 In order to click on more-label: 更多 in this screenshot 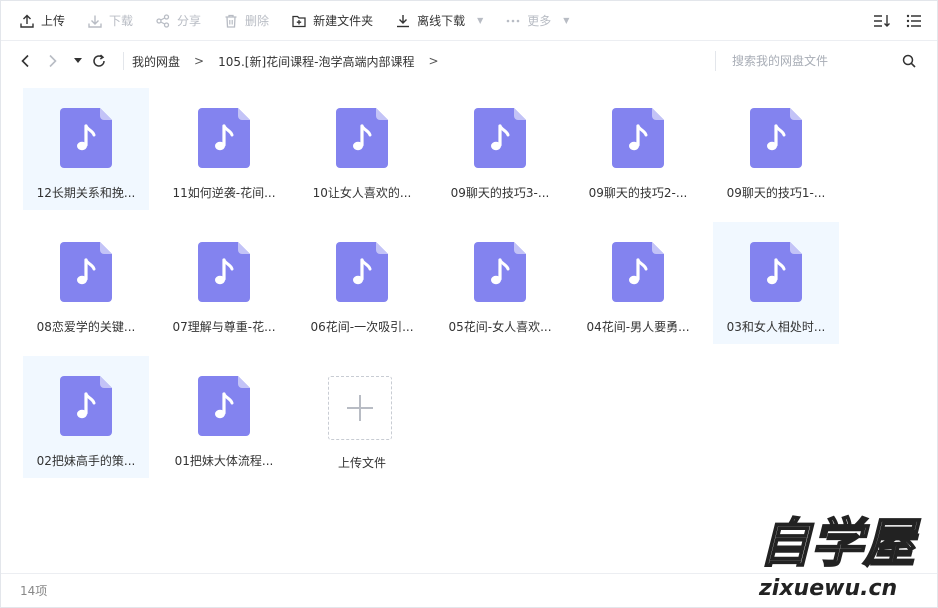, I will do `click(539, 21)`.